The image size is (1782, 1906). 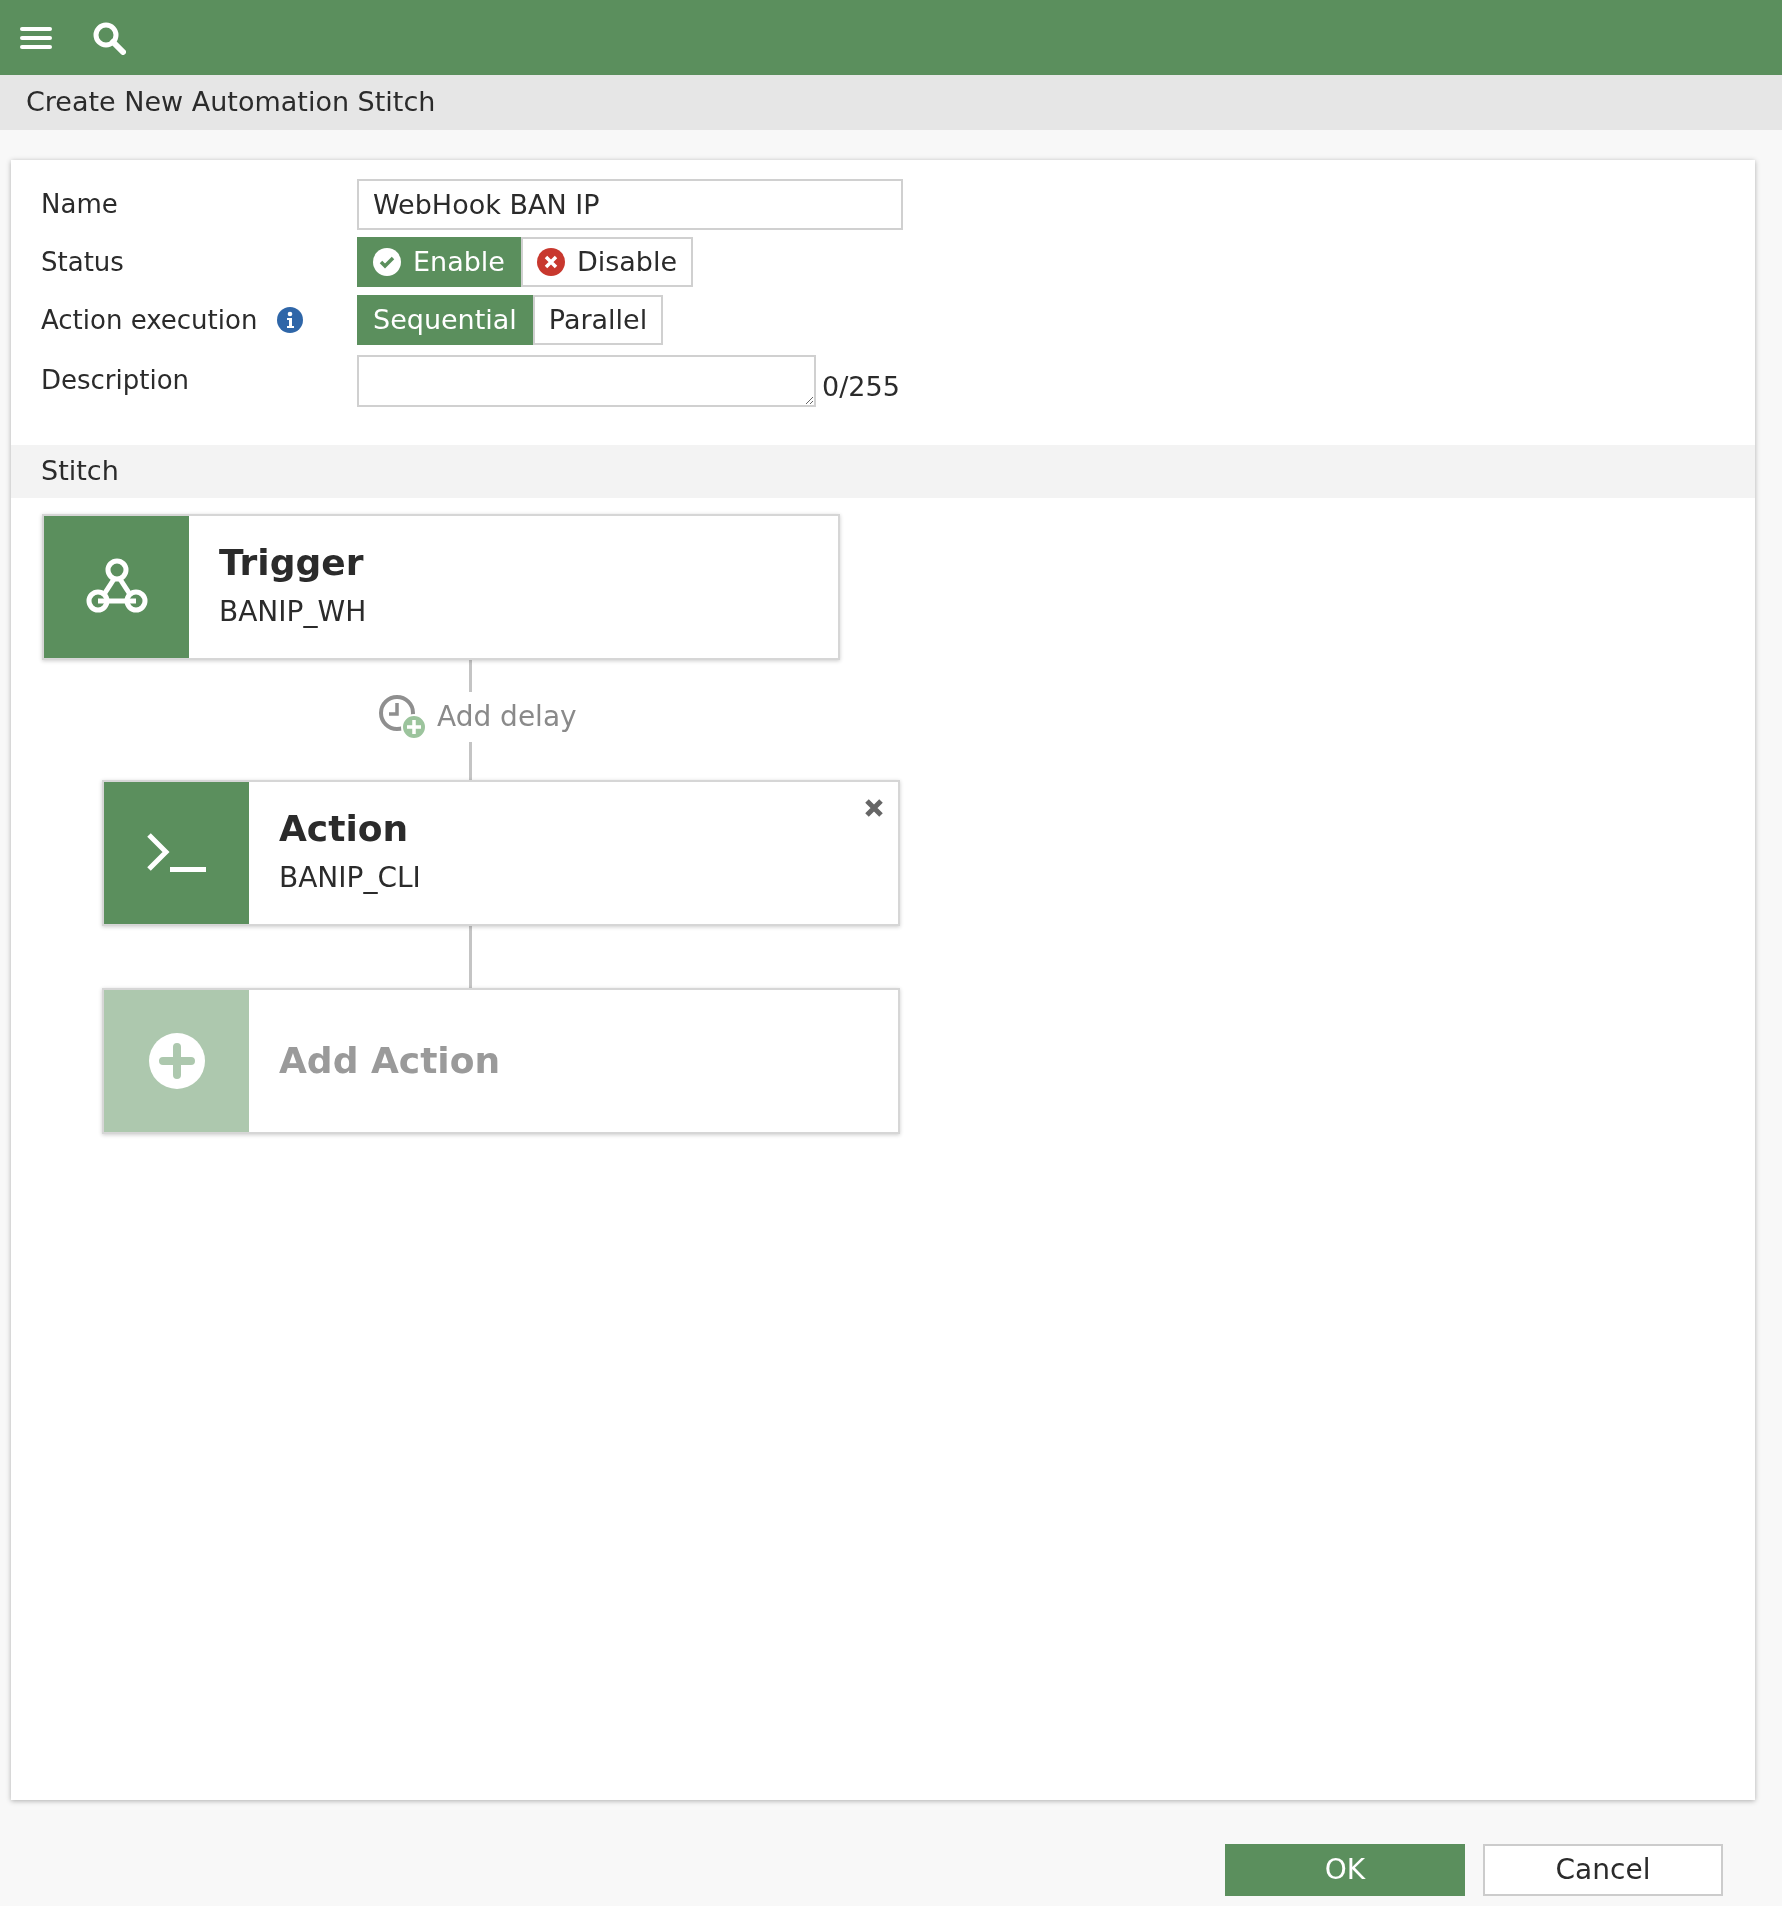 I want to click on cancel-button: Cancel, so click(x=1603, y=1870).